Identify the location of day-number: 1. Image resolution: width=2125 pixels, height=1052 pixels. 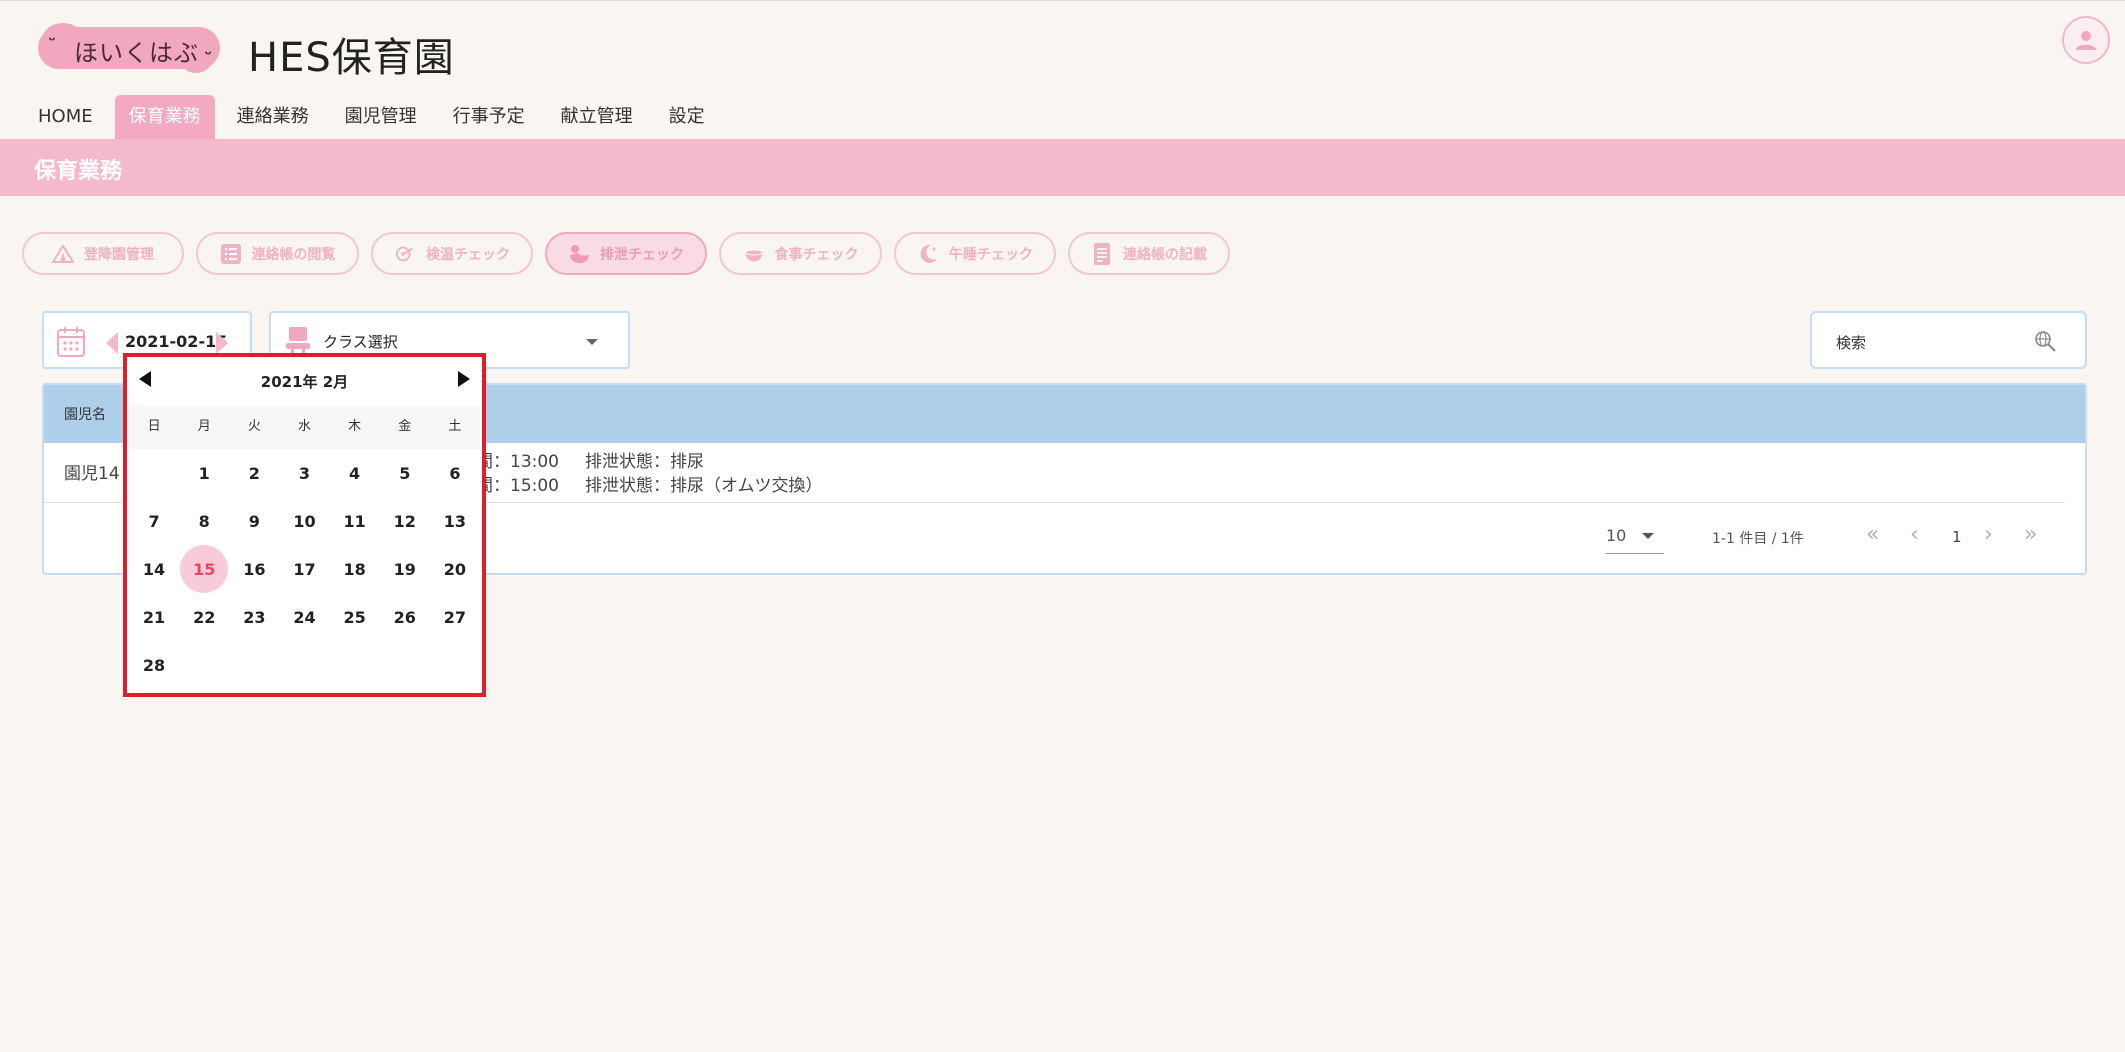
(204, 473).